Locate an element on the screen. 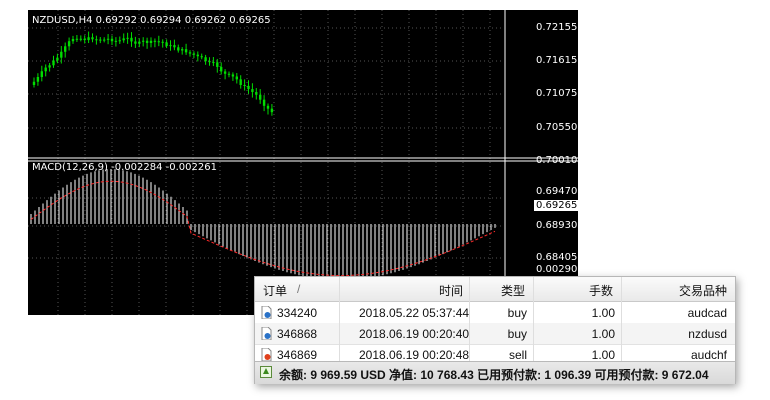 This screenshot has width=770, height=400. macd-label-2: 0.68930 is located at coordinates (557, 225).